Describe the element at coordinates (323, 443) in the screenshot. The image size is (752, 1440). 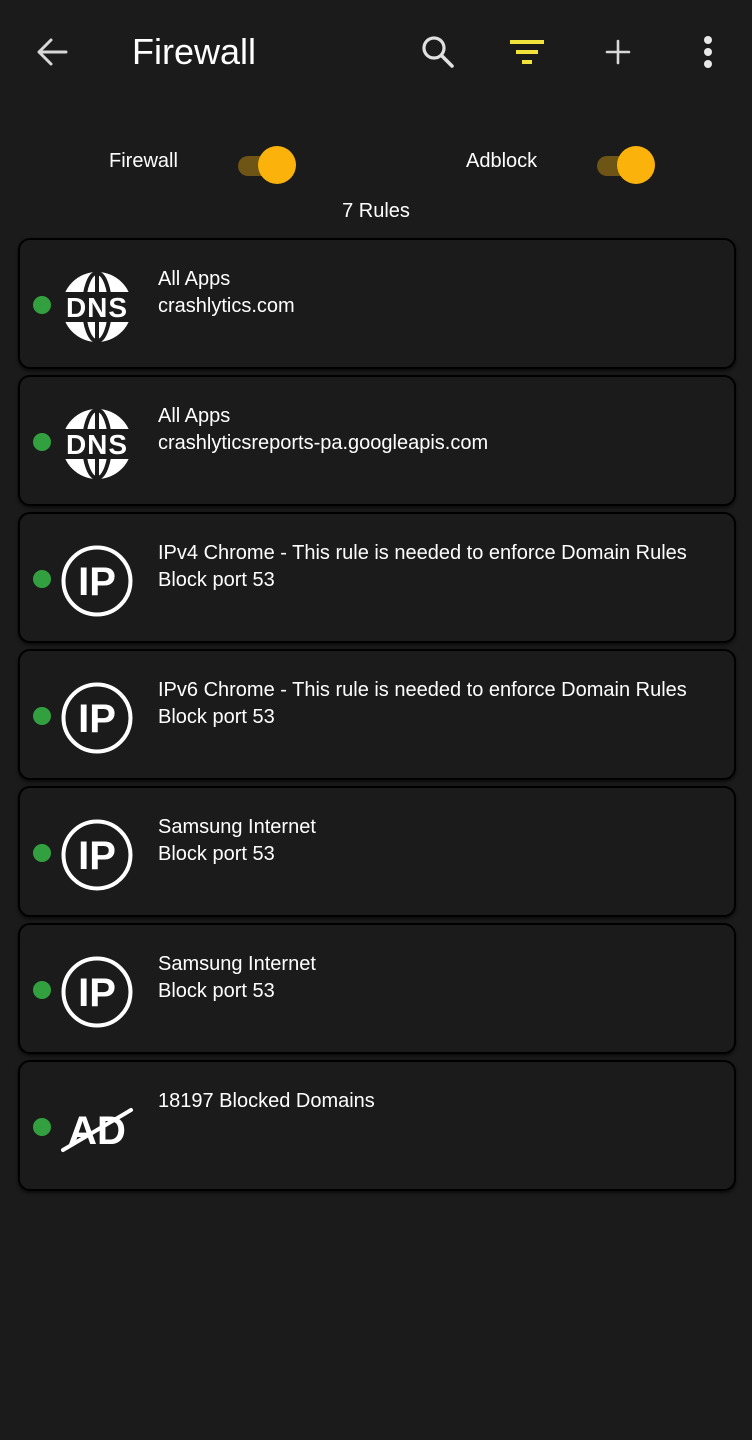
I see `rule-detail: crashlyticsreports-pa.googleapis.com` at that location.